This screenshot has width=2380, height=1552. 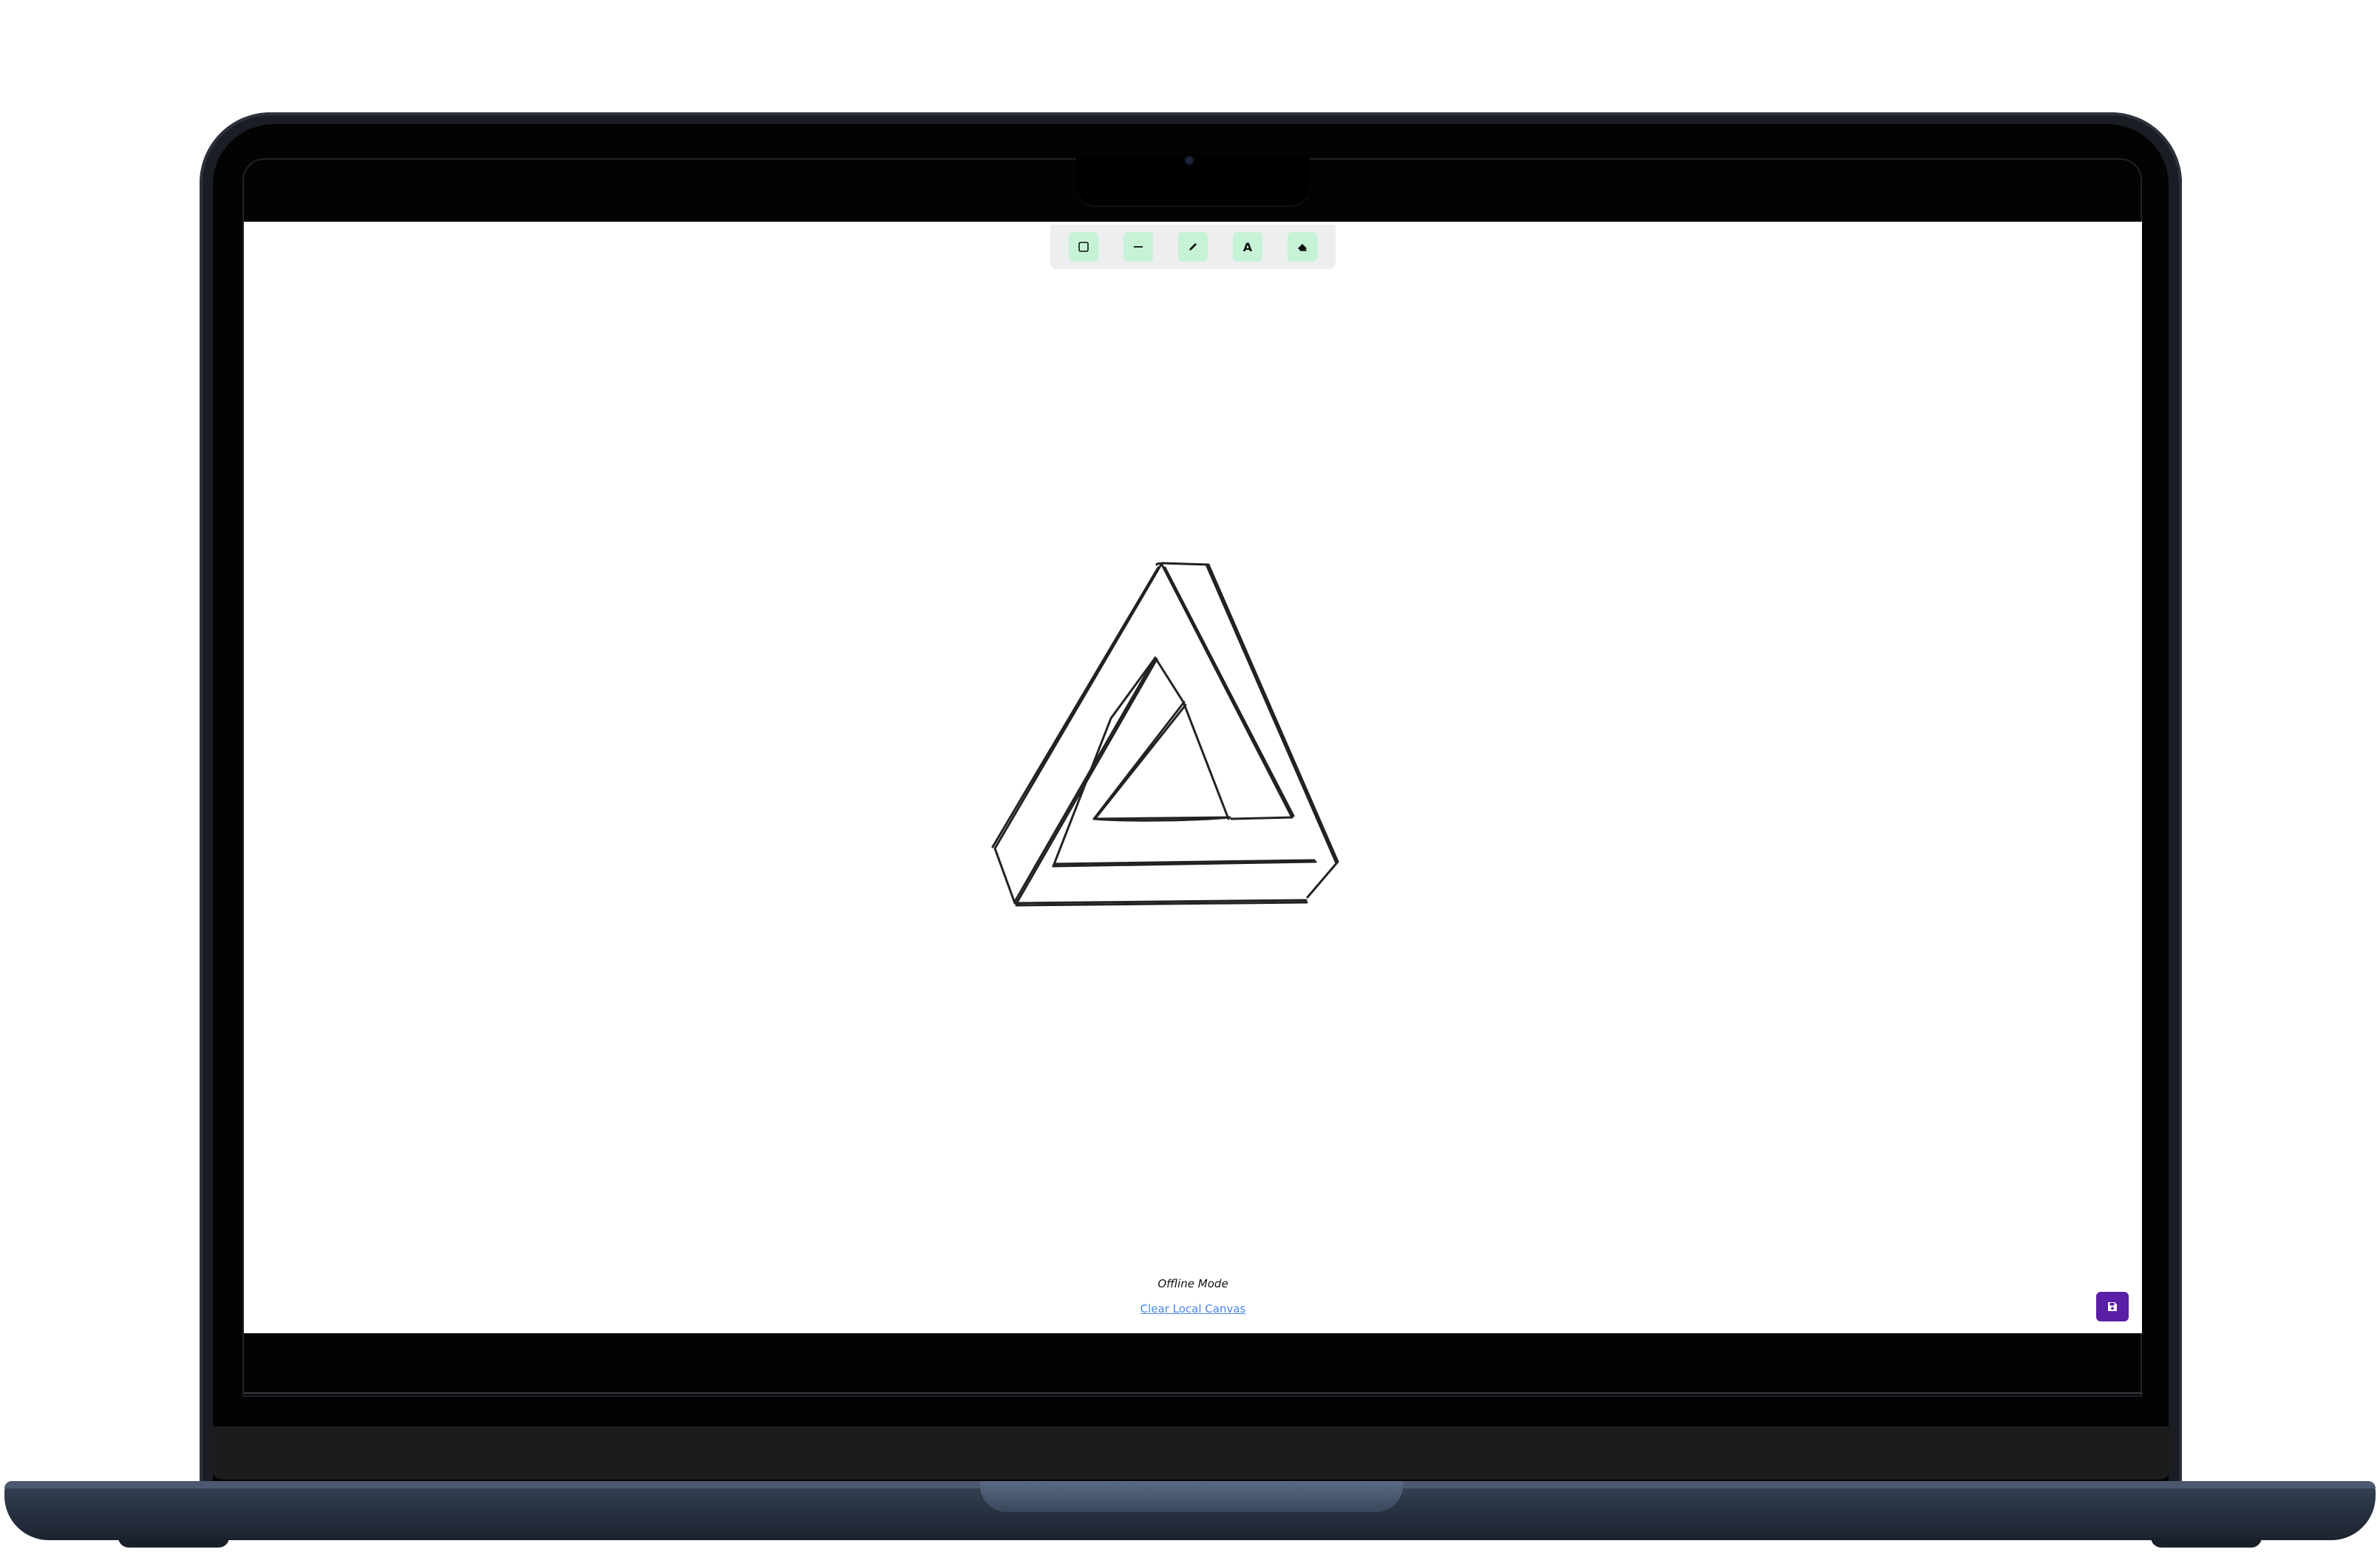 I want to click on camera-notch, so click(x=1193, y=180).